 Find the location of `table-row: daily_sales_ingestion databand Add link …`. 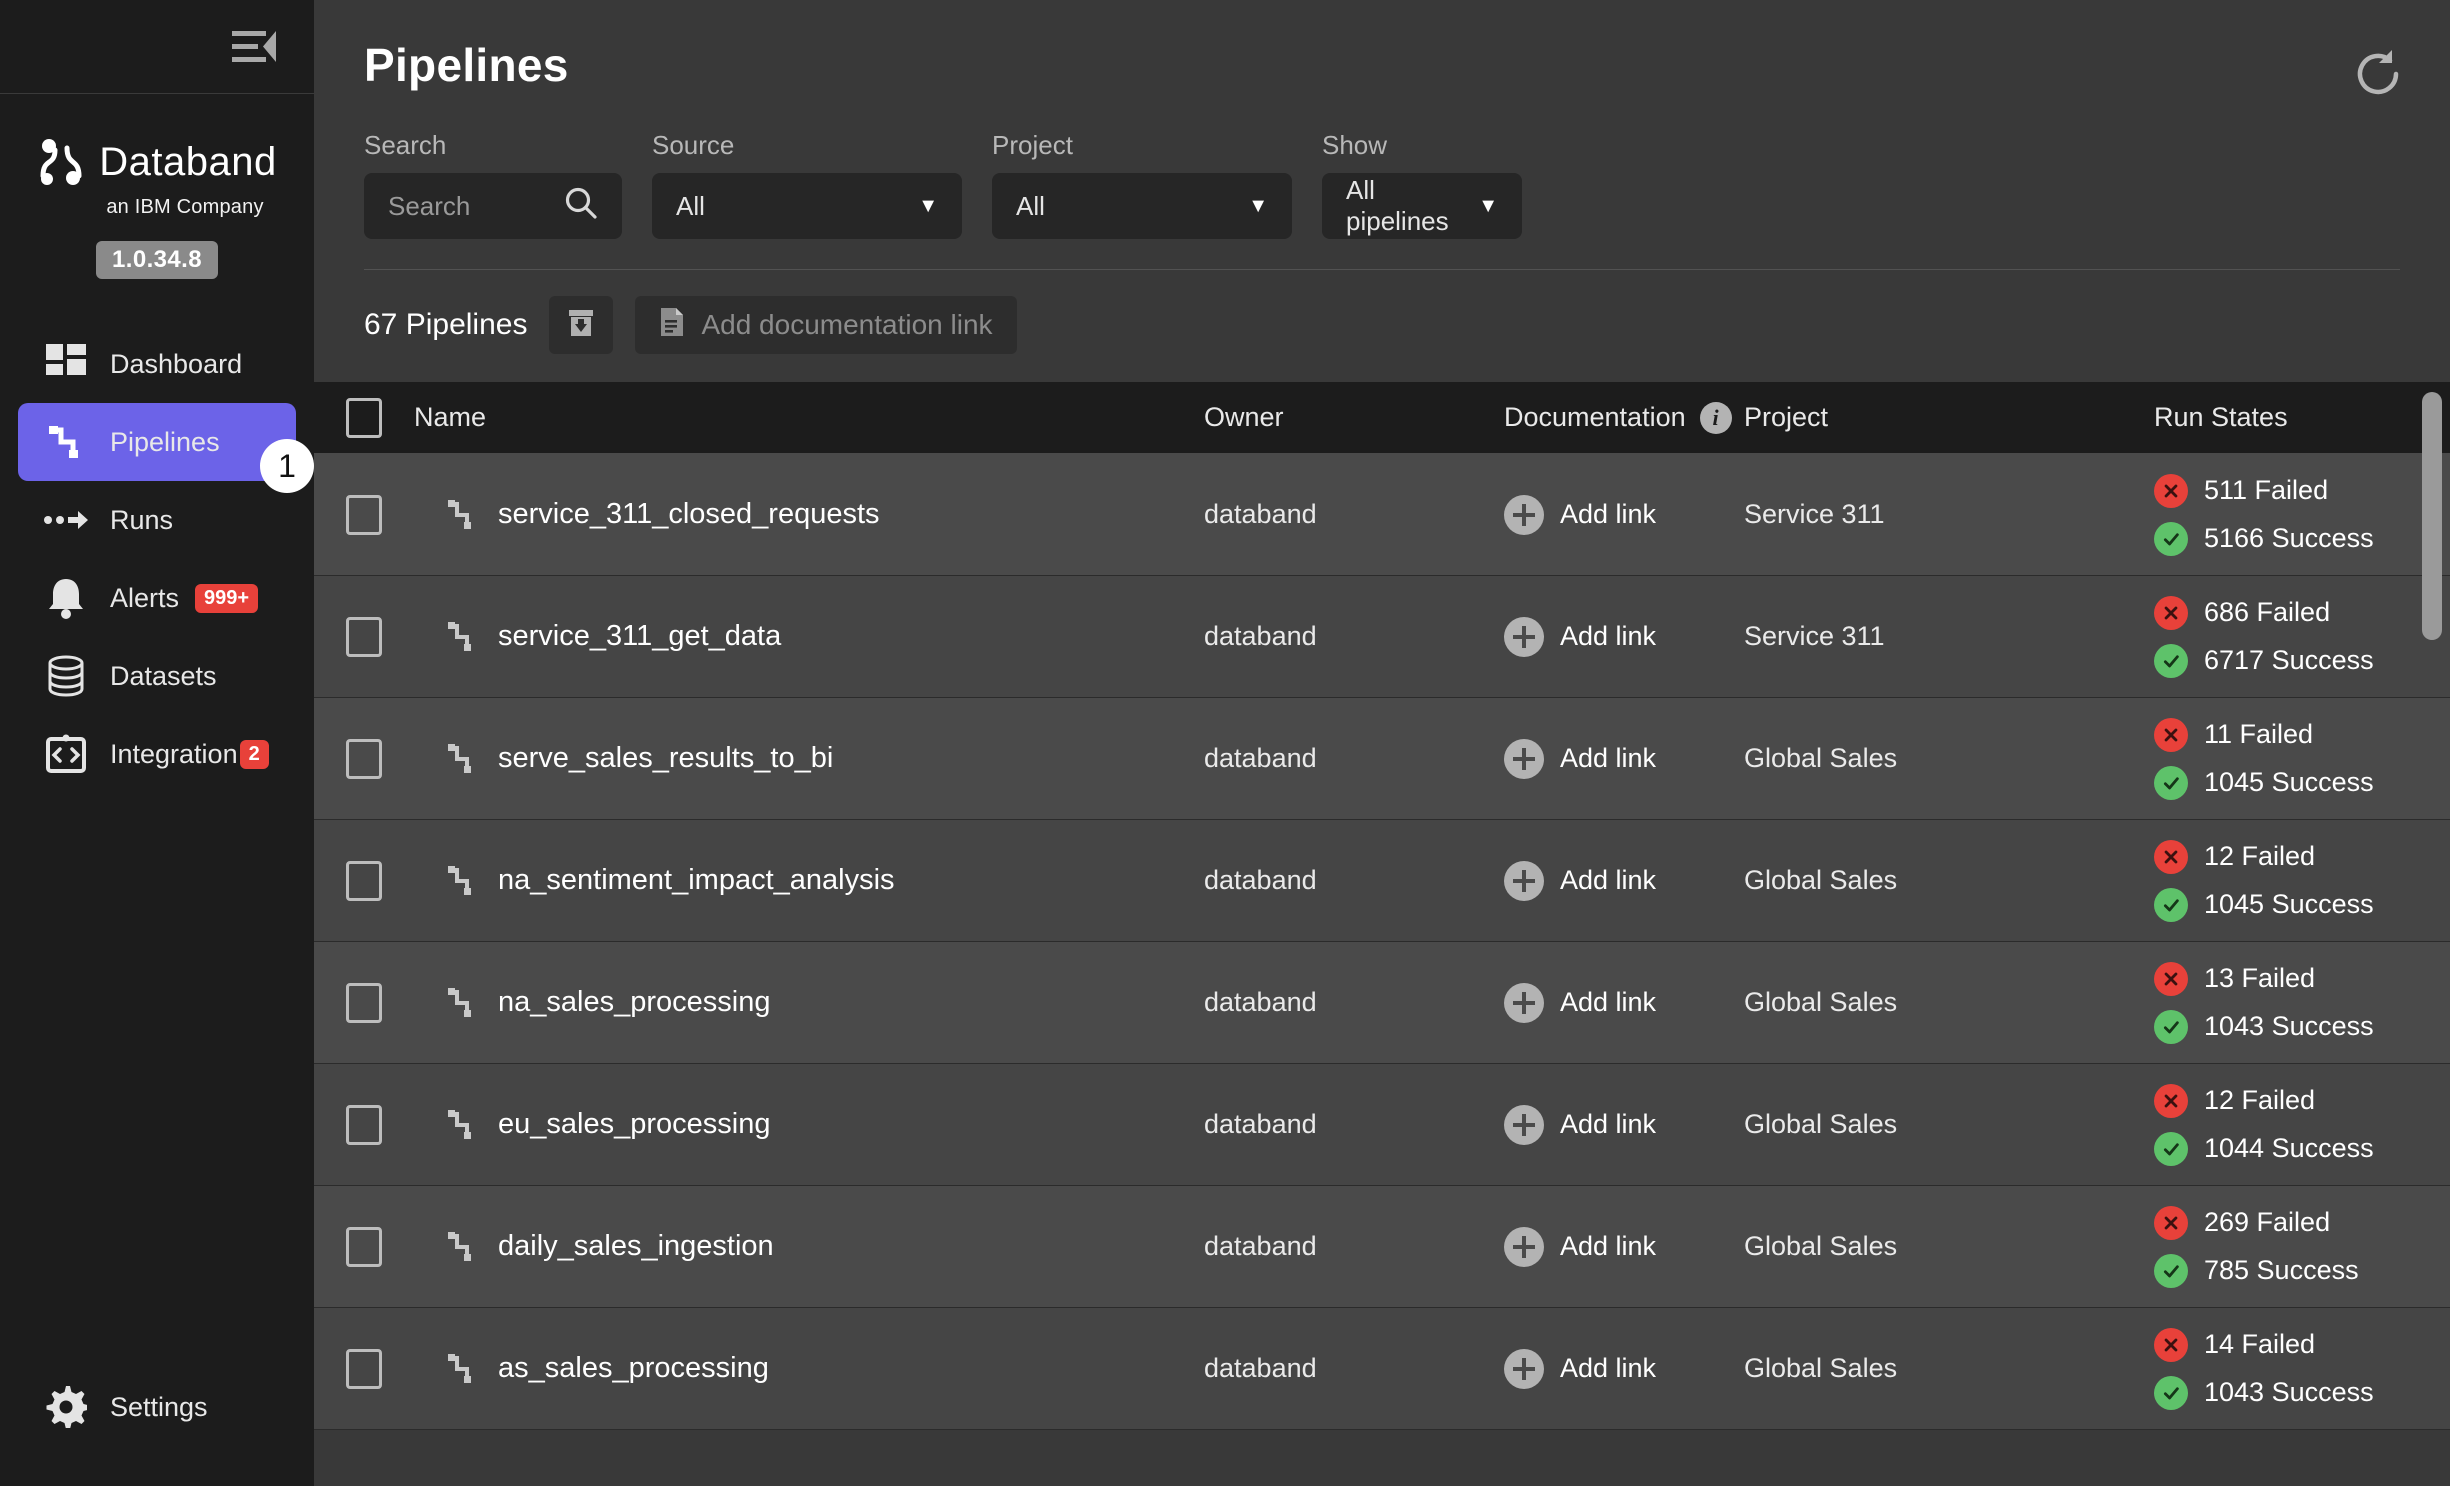

table-row: daily_sales_ingestion databand Add link … is located at coordinates (1382, 1247).